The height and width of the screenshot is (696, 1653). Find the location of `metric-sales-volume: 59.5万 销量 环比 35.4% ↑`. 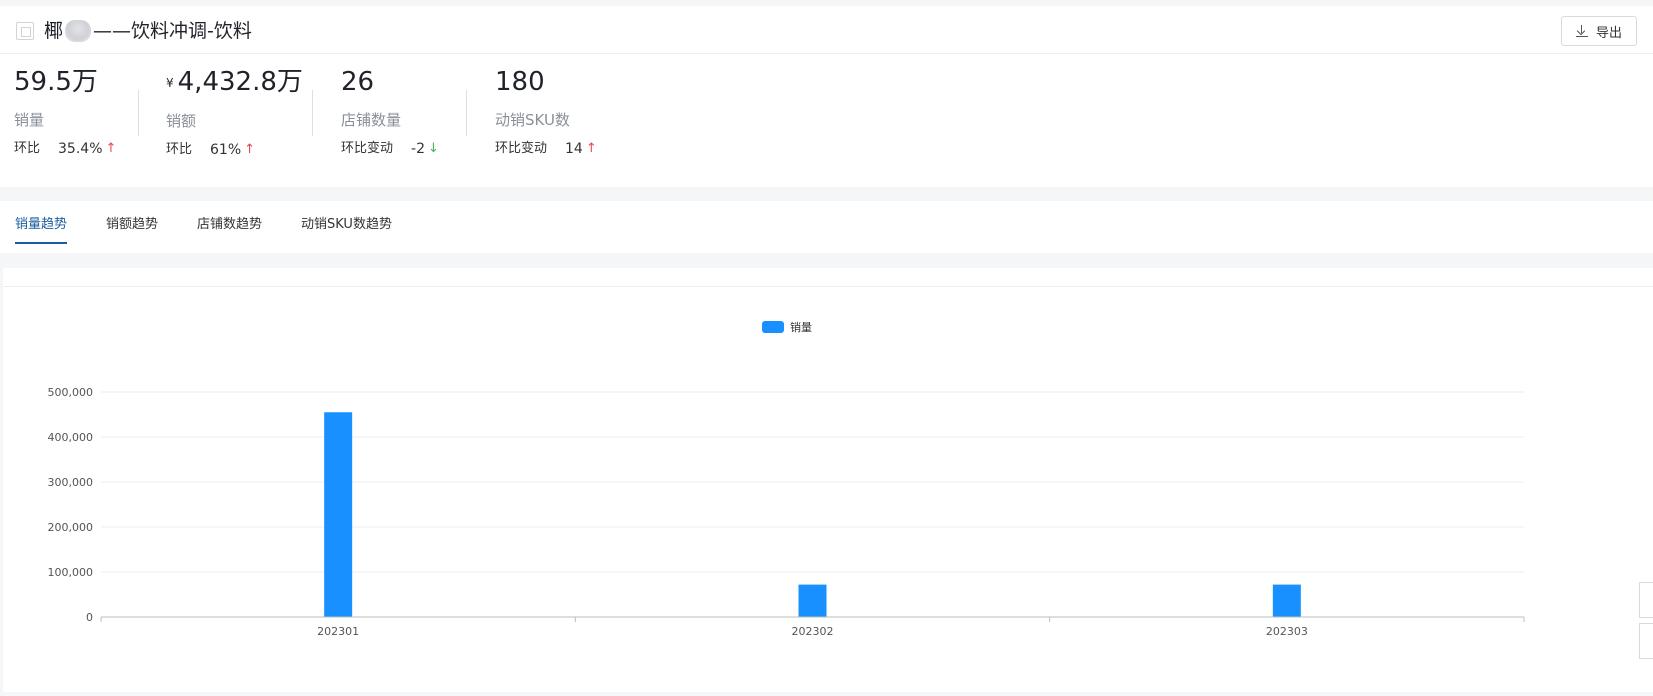

metric-sales-volume: 59.5万 销量 环比 35.4% ↑ is located at coordinates (65, 106).